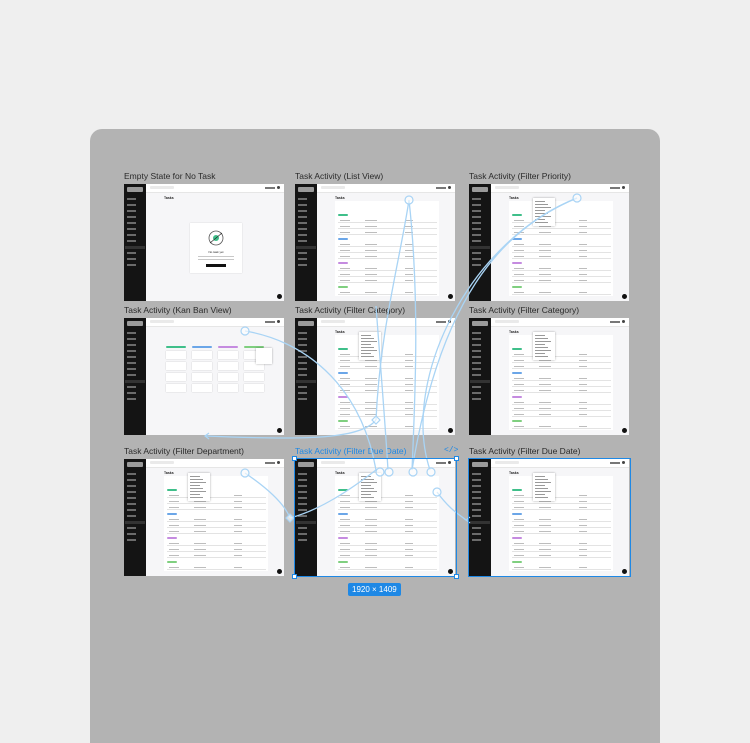 Image resolution: width=750 pixels, height=743 pixels. Describe the element at coordinates (216, 265) in the screenshot. I see `create-task-button` at that location.